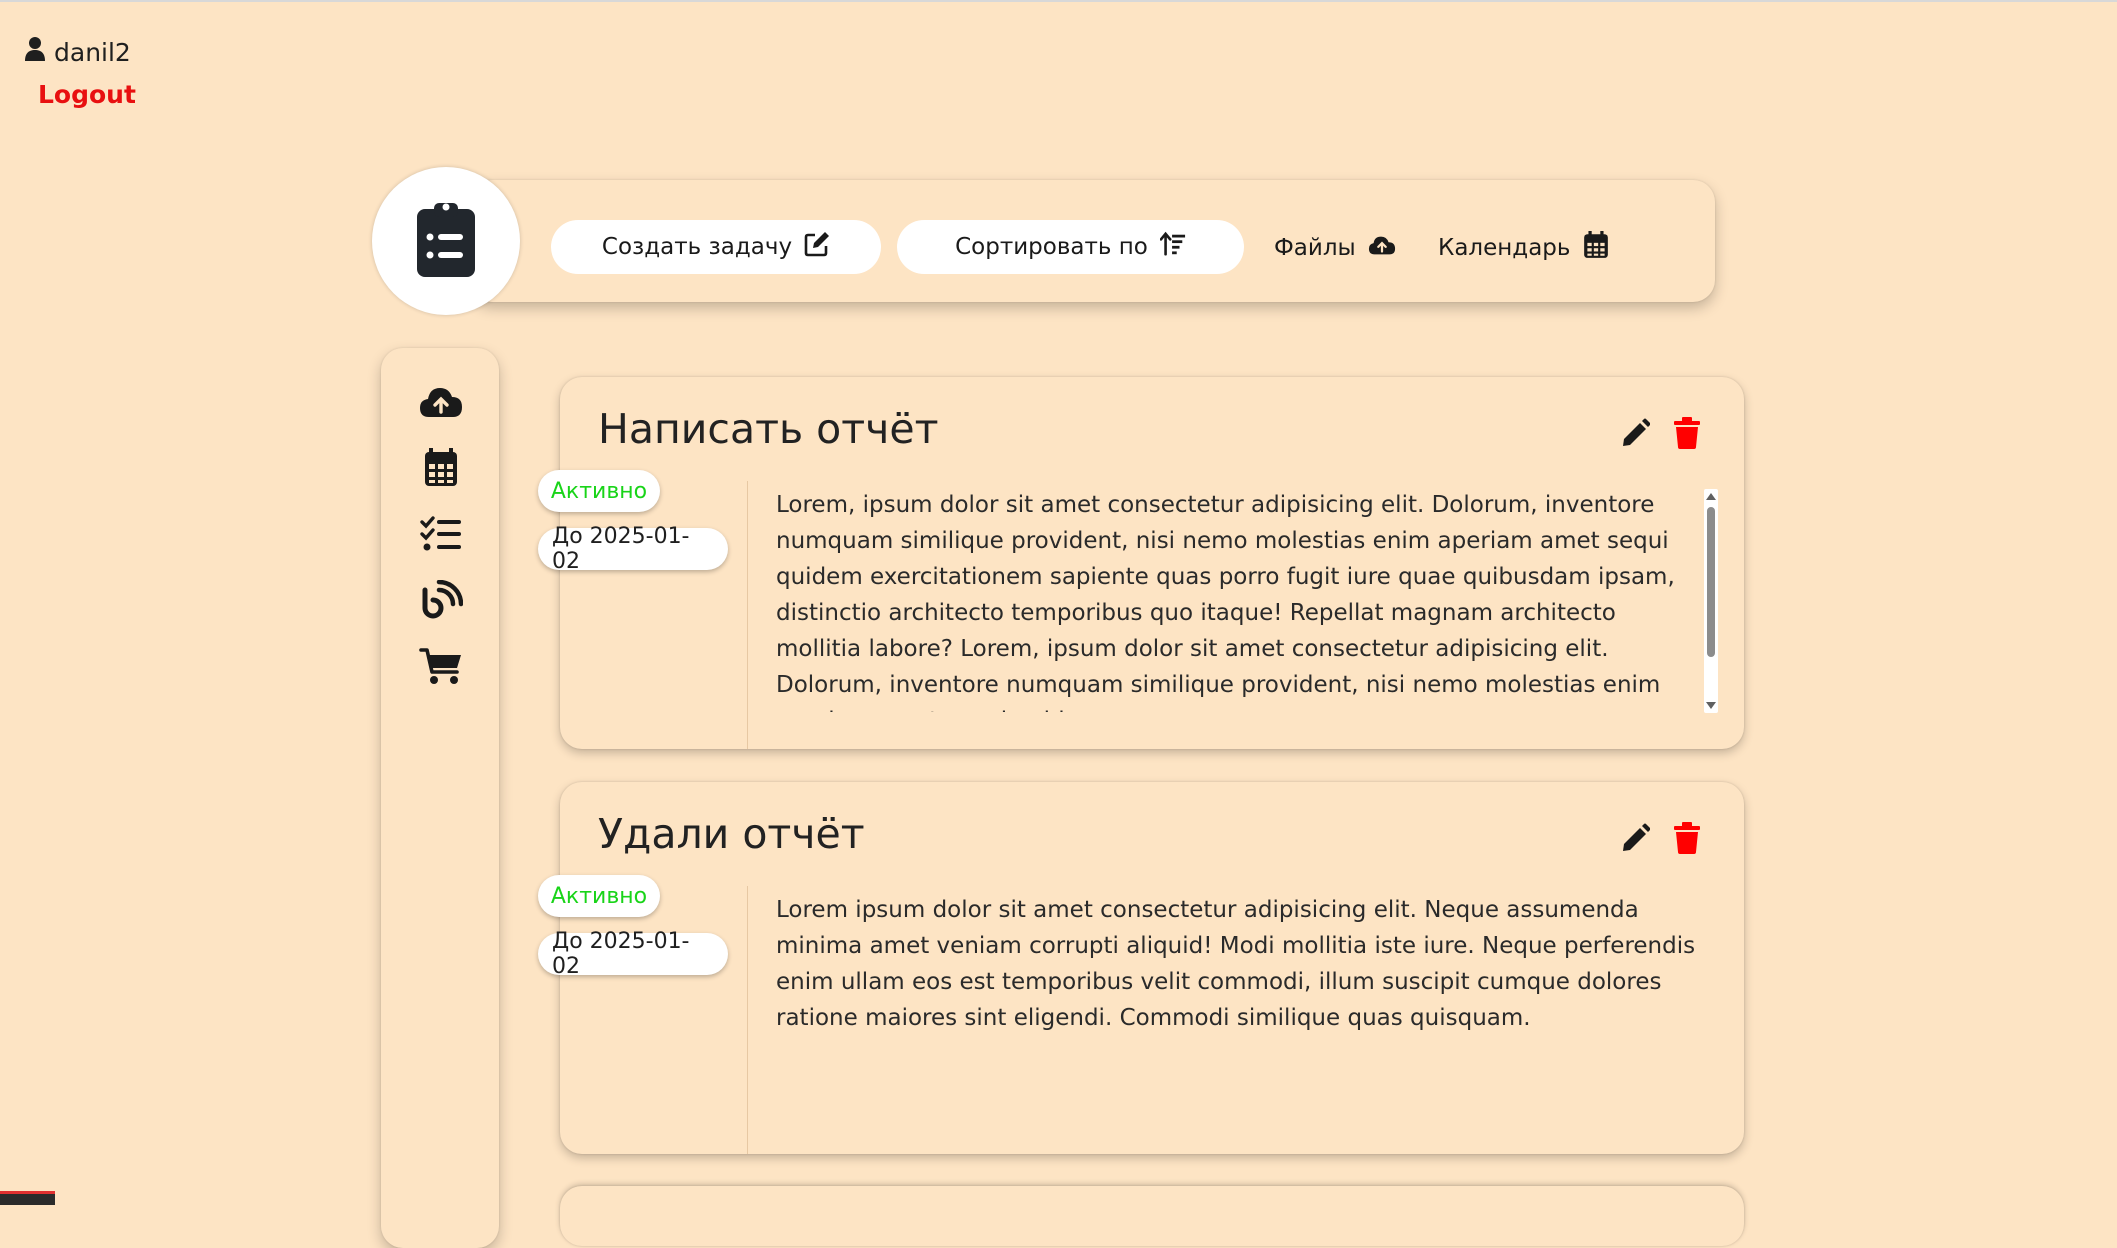  Describe the element at coordinates (1172, 247) in the screenshot. I see `sort-amount-icon` at that location.